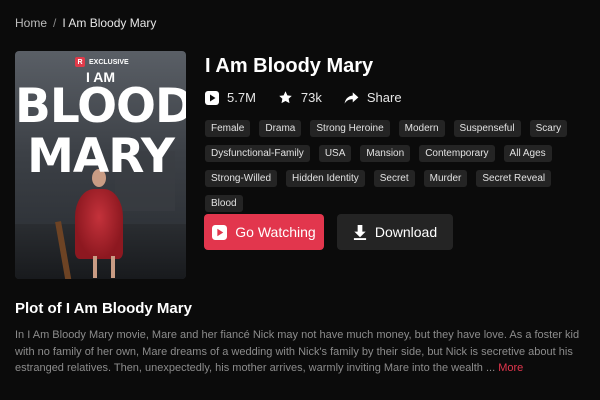 This screenshot has height=400, width=600. I want to click on breadcrumb-home-link: Home, so click(31, 23).